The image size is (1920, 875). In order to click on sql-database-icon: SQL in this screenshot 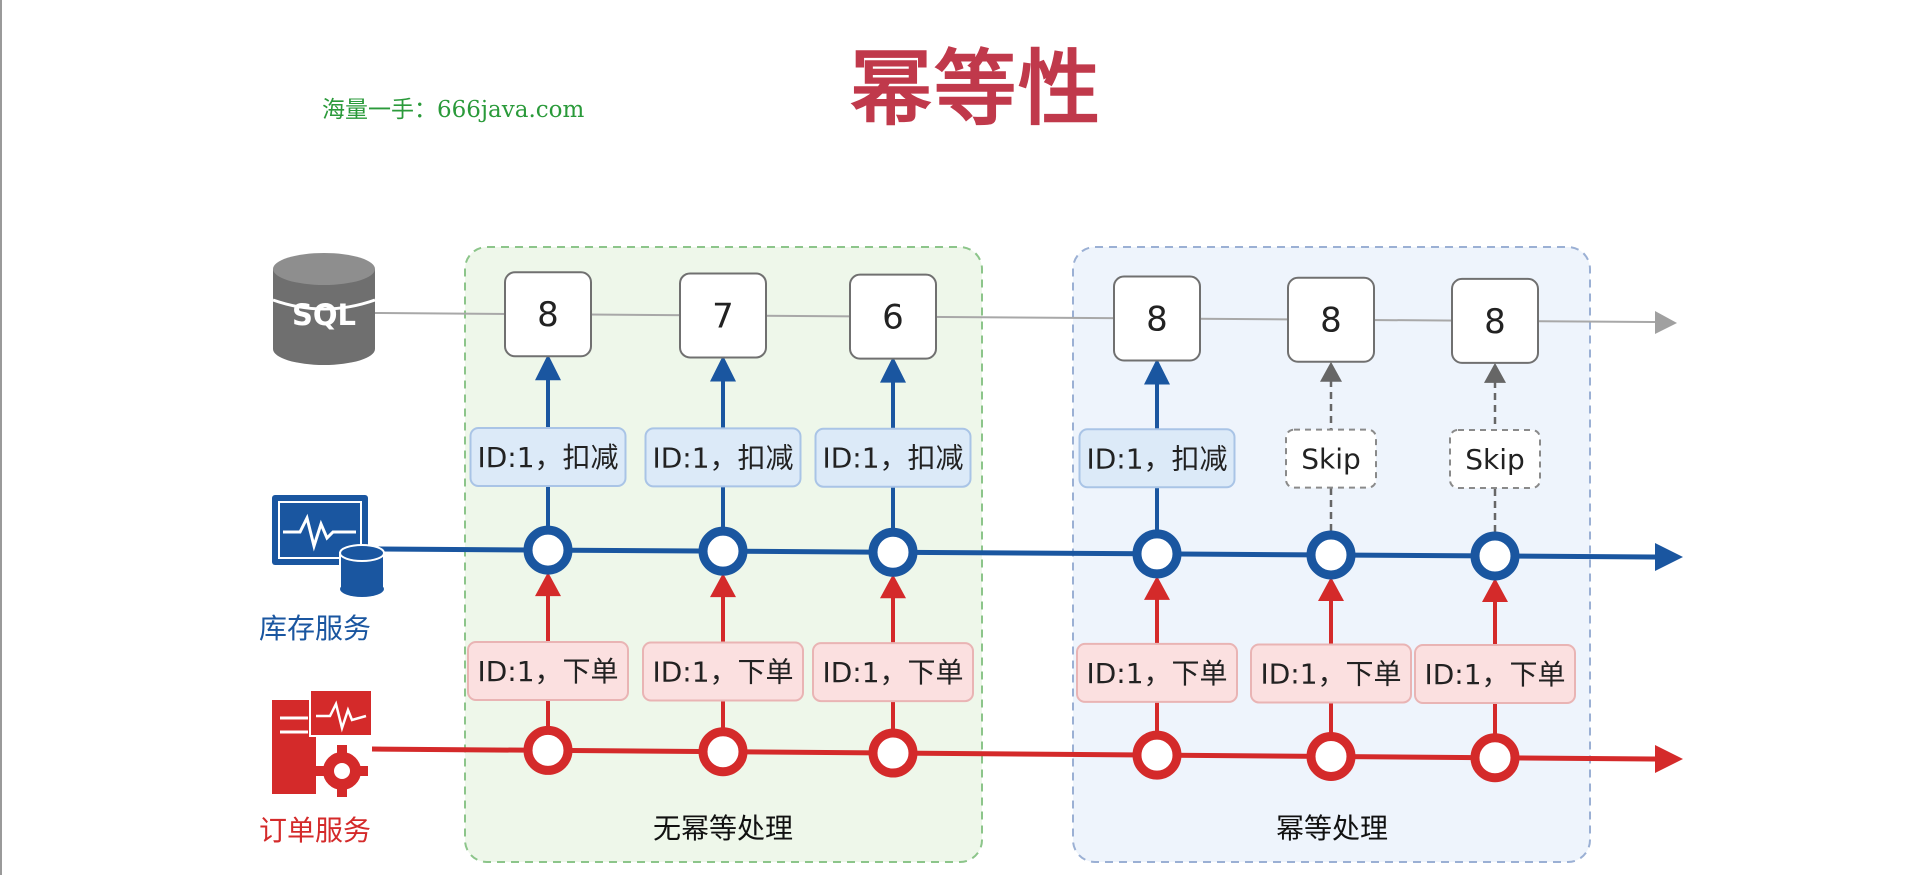, I will do `click(324, 309)`.